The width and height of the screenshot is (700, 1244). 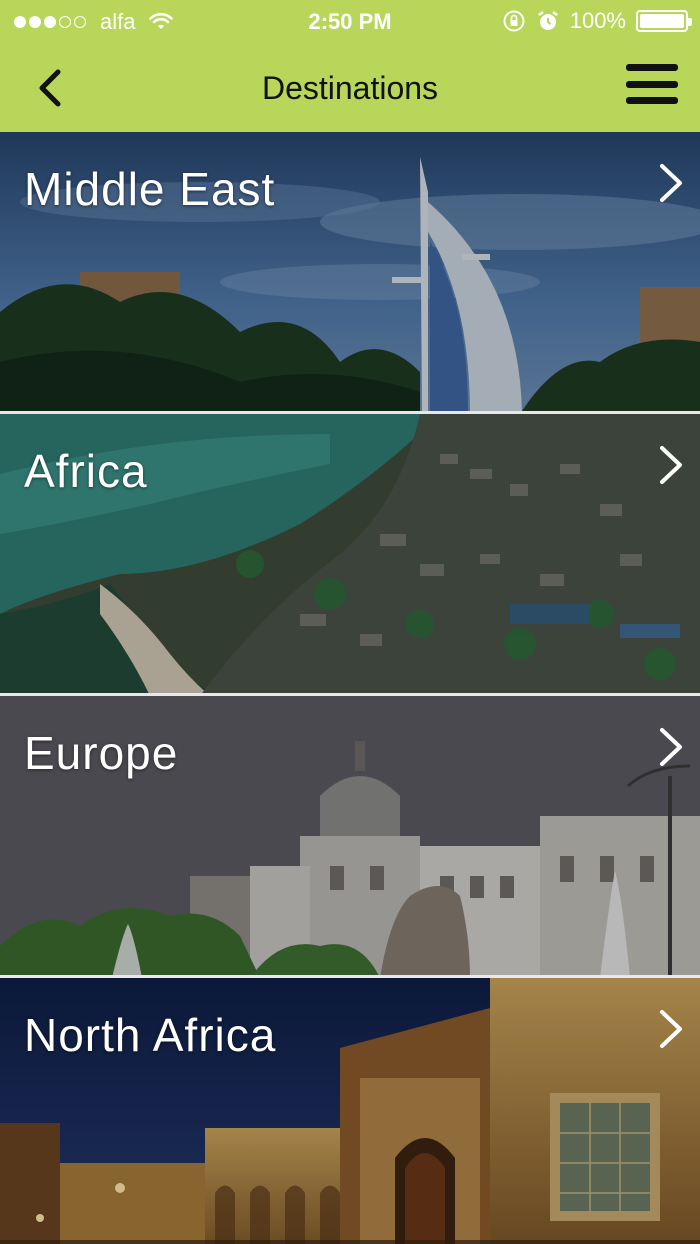 I want to click on status-bar-right: 100%, so click(x=597, y=21).